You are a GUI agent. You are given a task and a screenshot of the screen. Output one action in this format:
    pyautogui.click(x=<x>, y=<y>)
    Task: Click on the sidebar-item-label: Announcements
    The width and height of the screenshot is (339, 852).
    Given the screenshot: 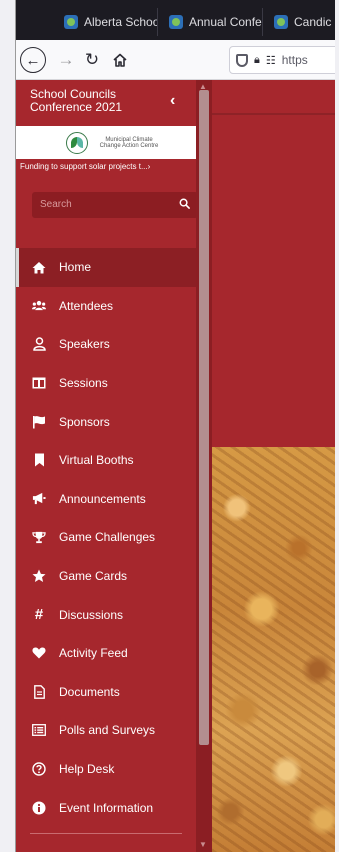 What is the action you would take?
    pyautogui.click(x=102, y=498)
    